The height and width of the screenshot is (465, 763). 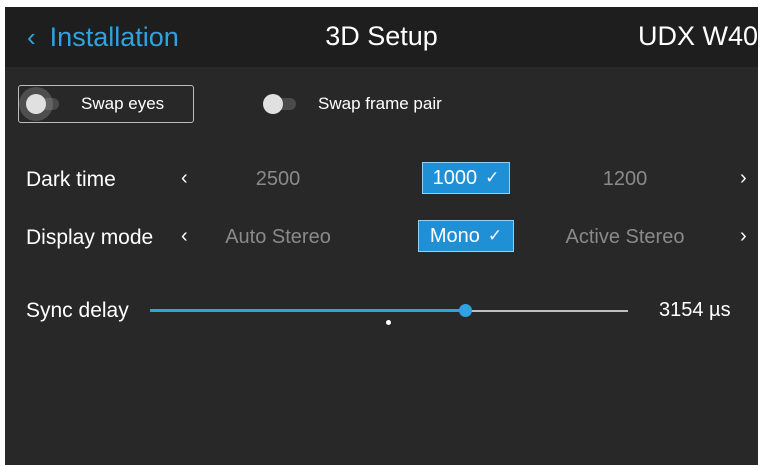 What do you see at coordinates (465, 310) in the screenshot?
I see `slider-thumb` at bounding box center [465, 310].